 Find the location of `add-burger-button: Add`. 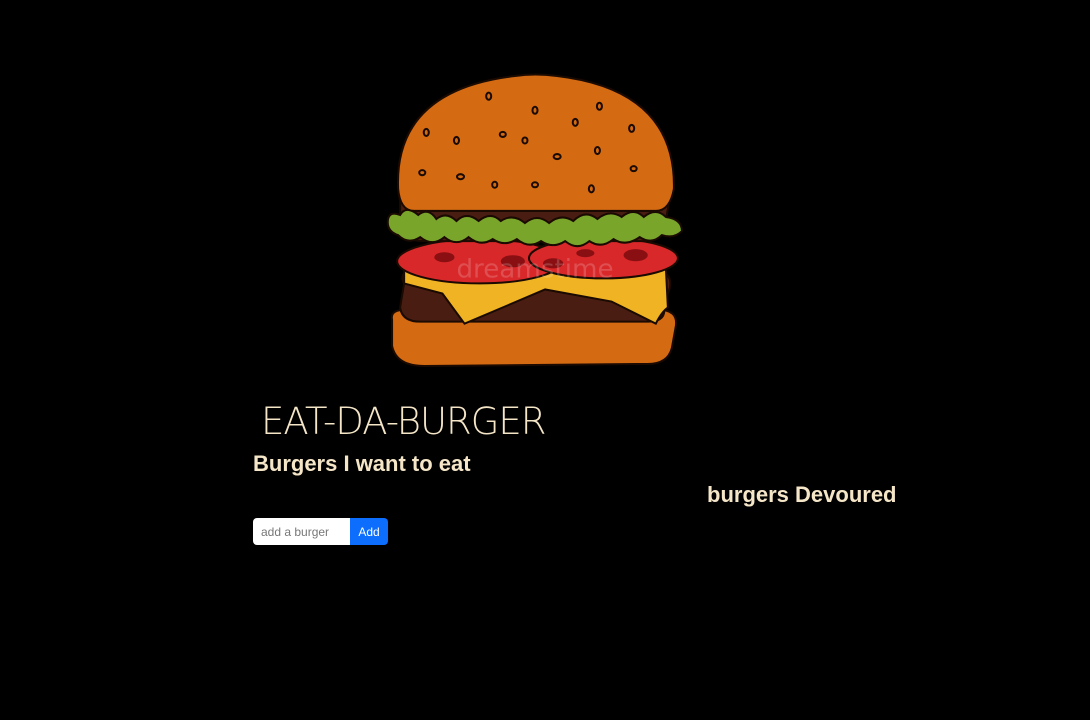

add-burger-button: Add is located at coordinates (369, 531).